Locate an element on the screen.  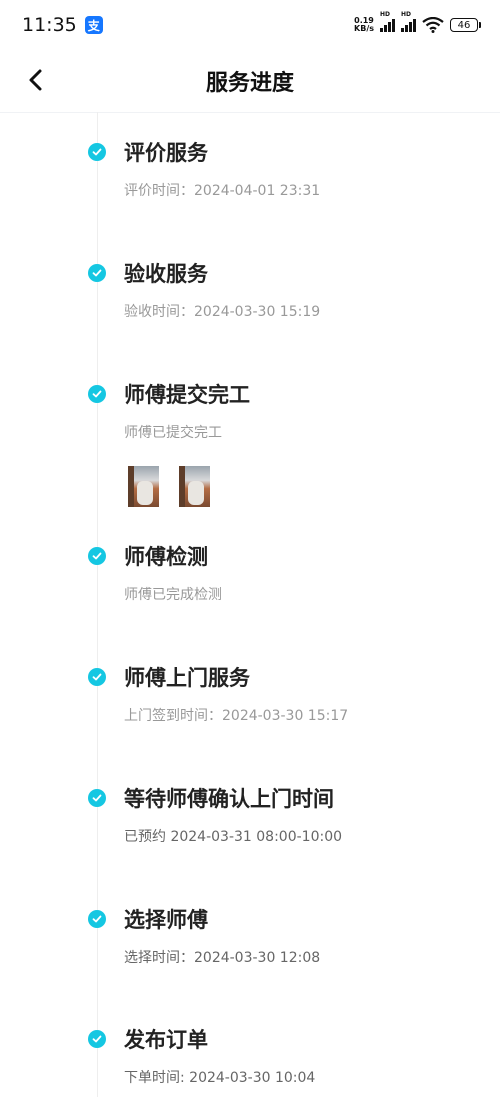
step-desc: 上门签到时间：2024-03-30 15:17 is located at coordinates (236, 716).